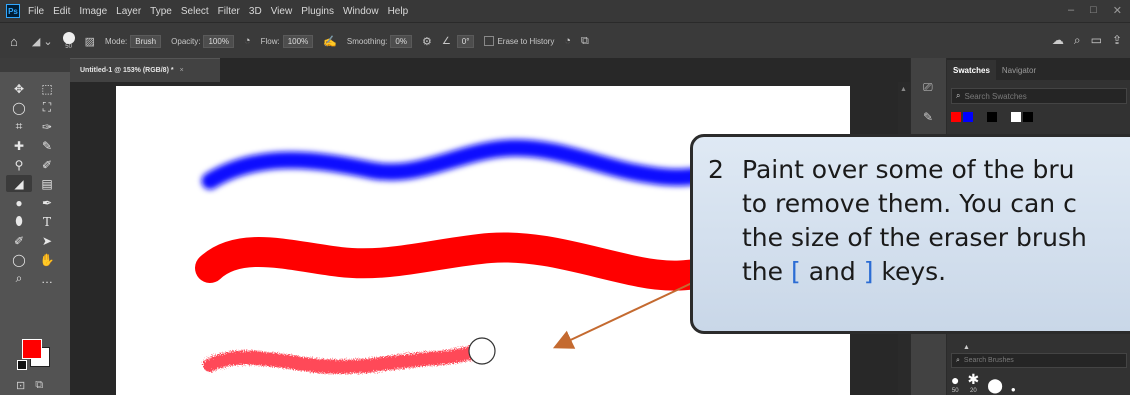  Describe the element at coordinates (908, 169) in the screenshot. I see `callout-text-1: Paint over some of the bru` at that location.